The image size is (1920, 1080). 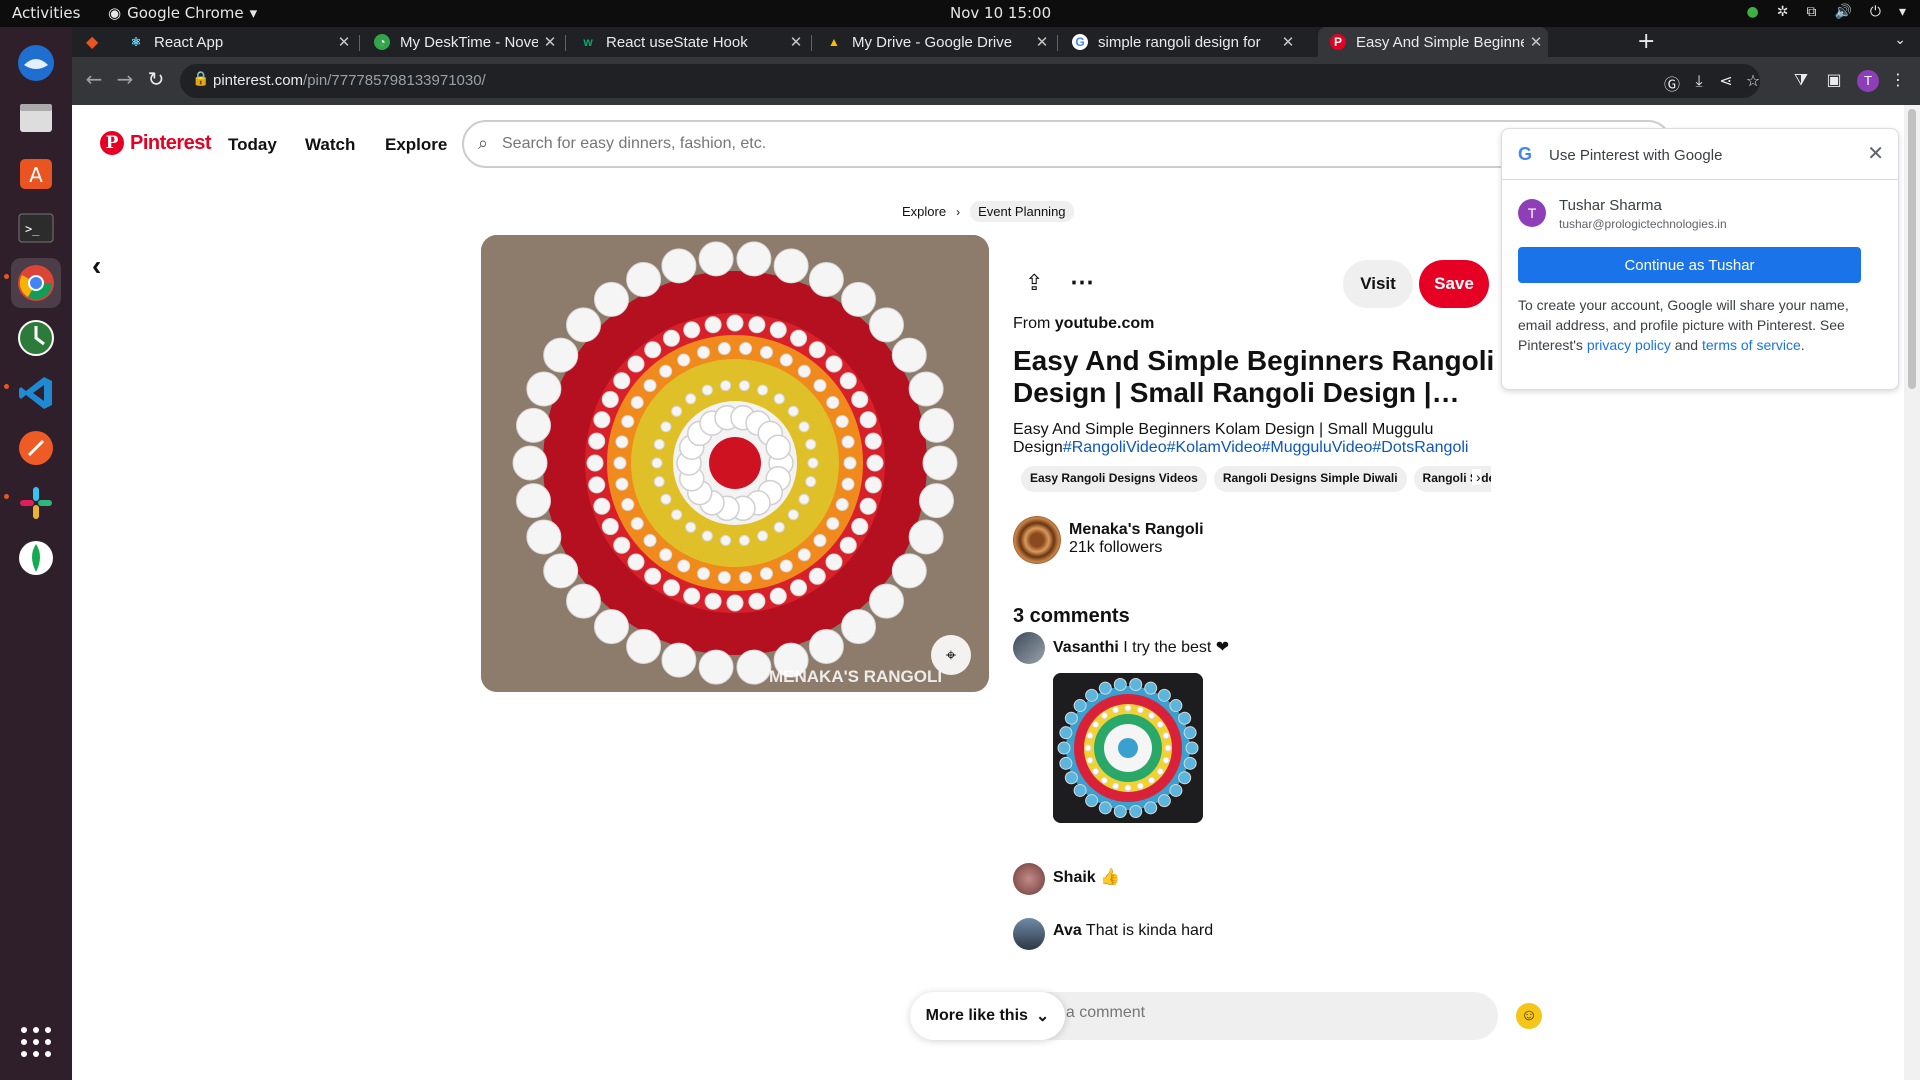 I want to click on postman-icon, so click(x=36, y=448).